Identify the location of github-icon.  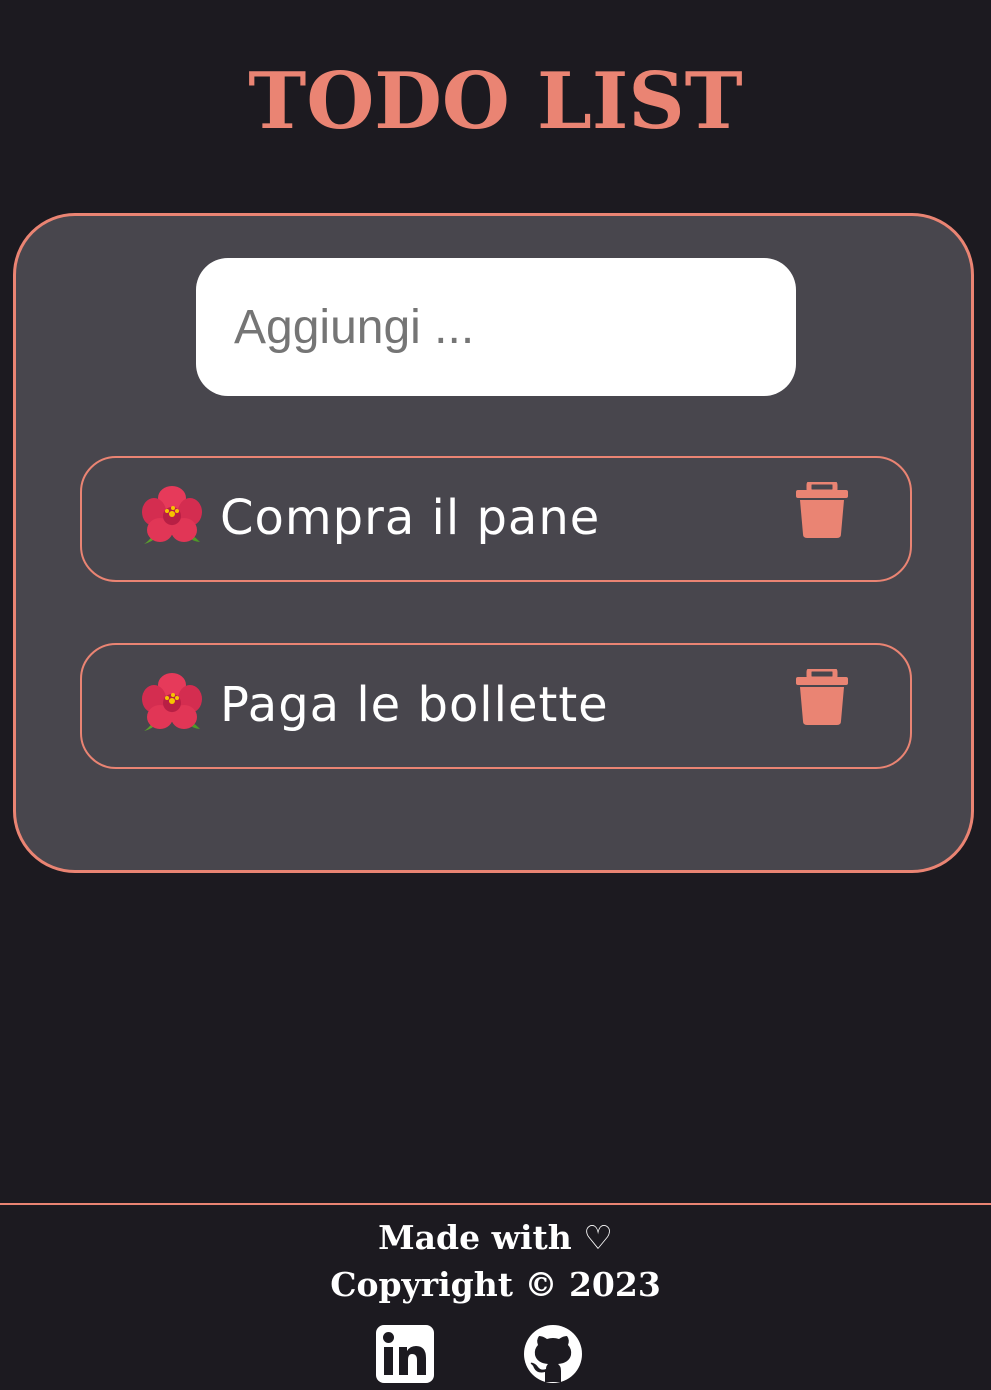
(553, 1354).